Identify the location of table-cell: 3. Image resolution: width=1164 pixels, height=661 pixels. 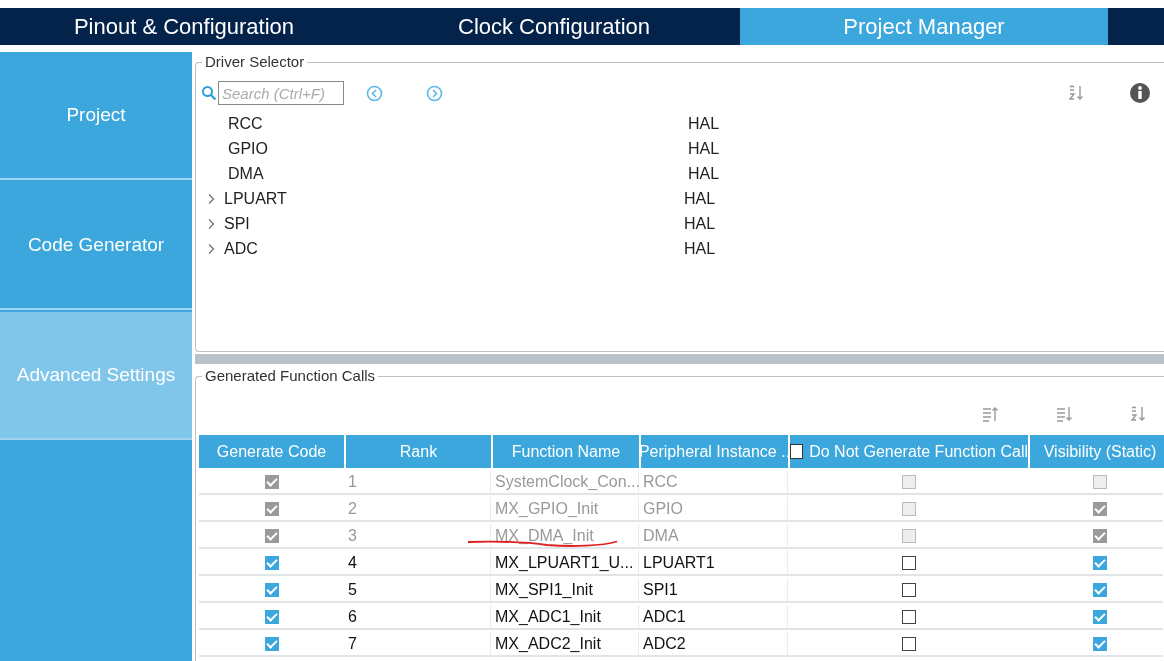
(418, 535).